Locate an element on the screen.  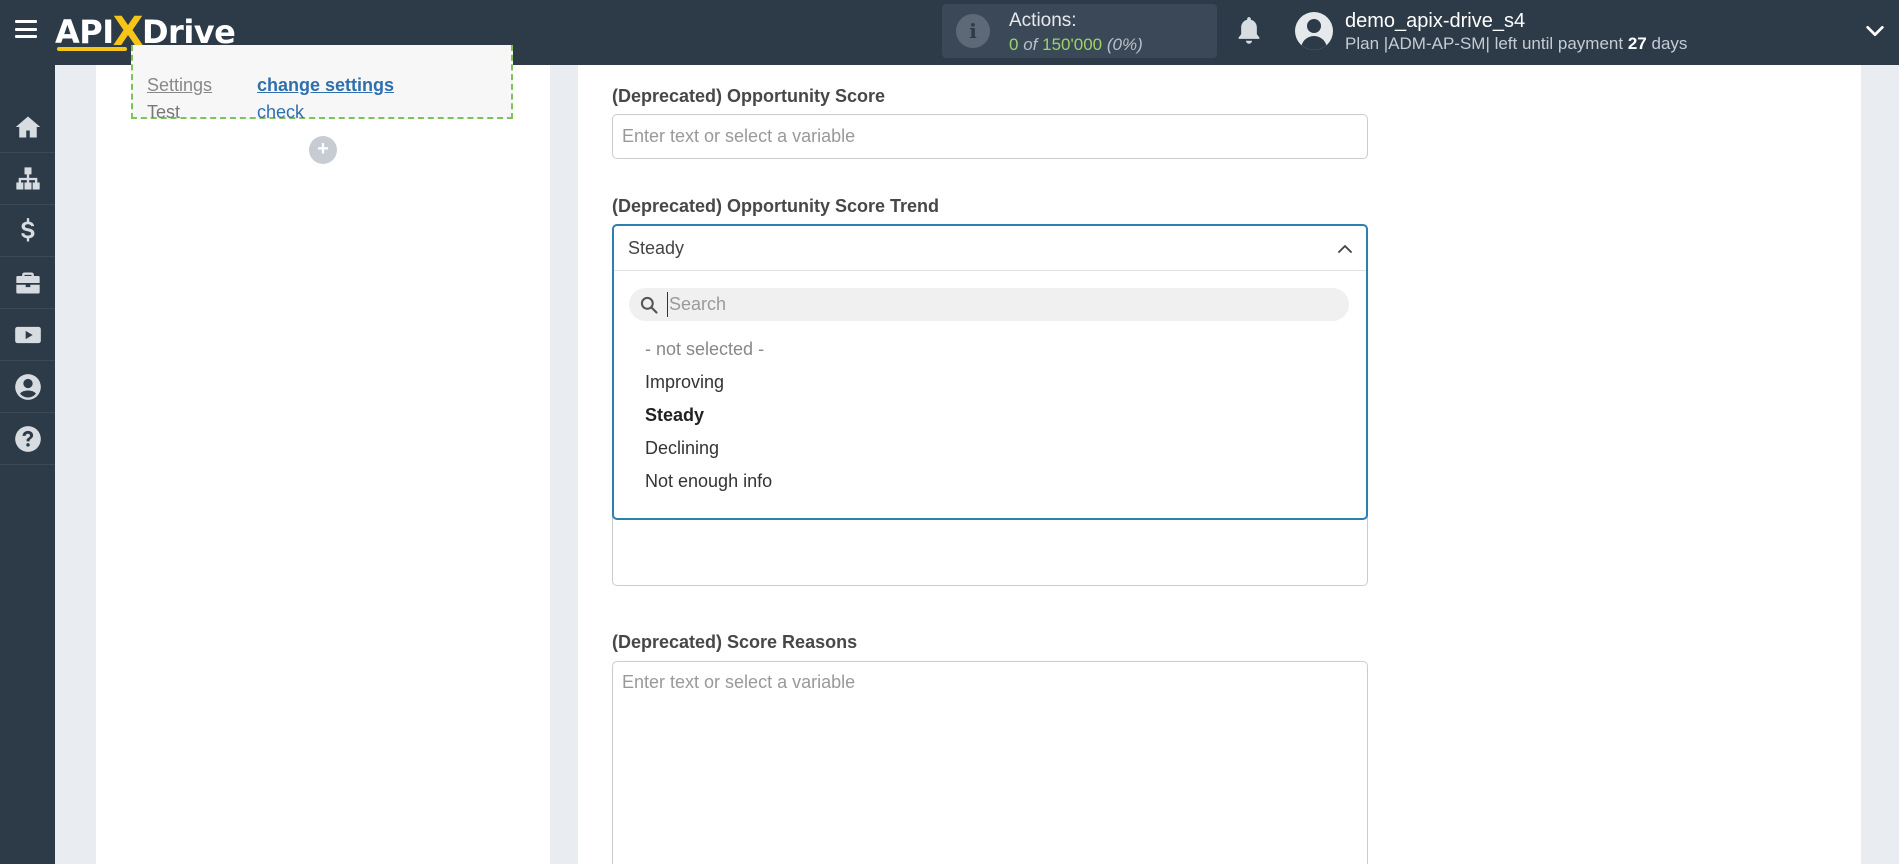
dropdown-search-input is located at coordinates (997, 304).